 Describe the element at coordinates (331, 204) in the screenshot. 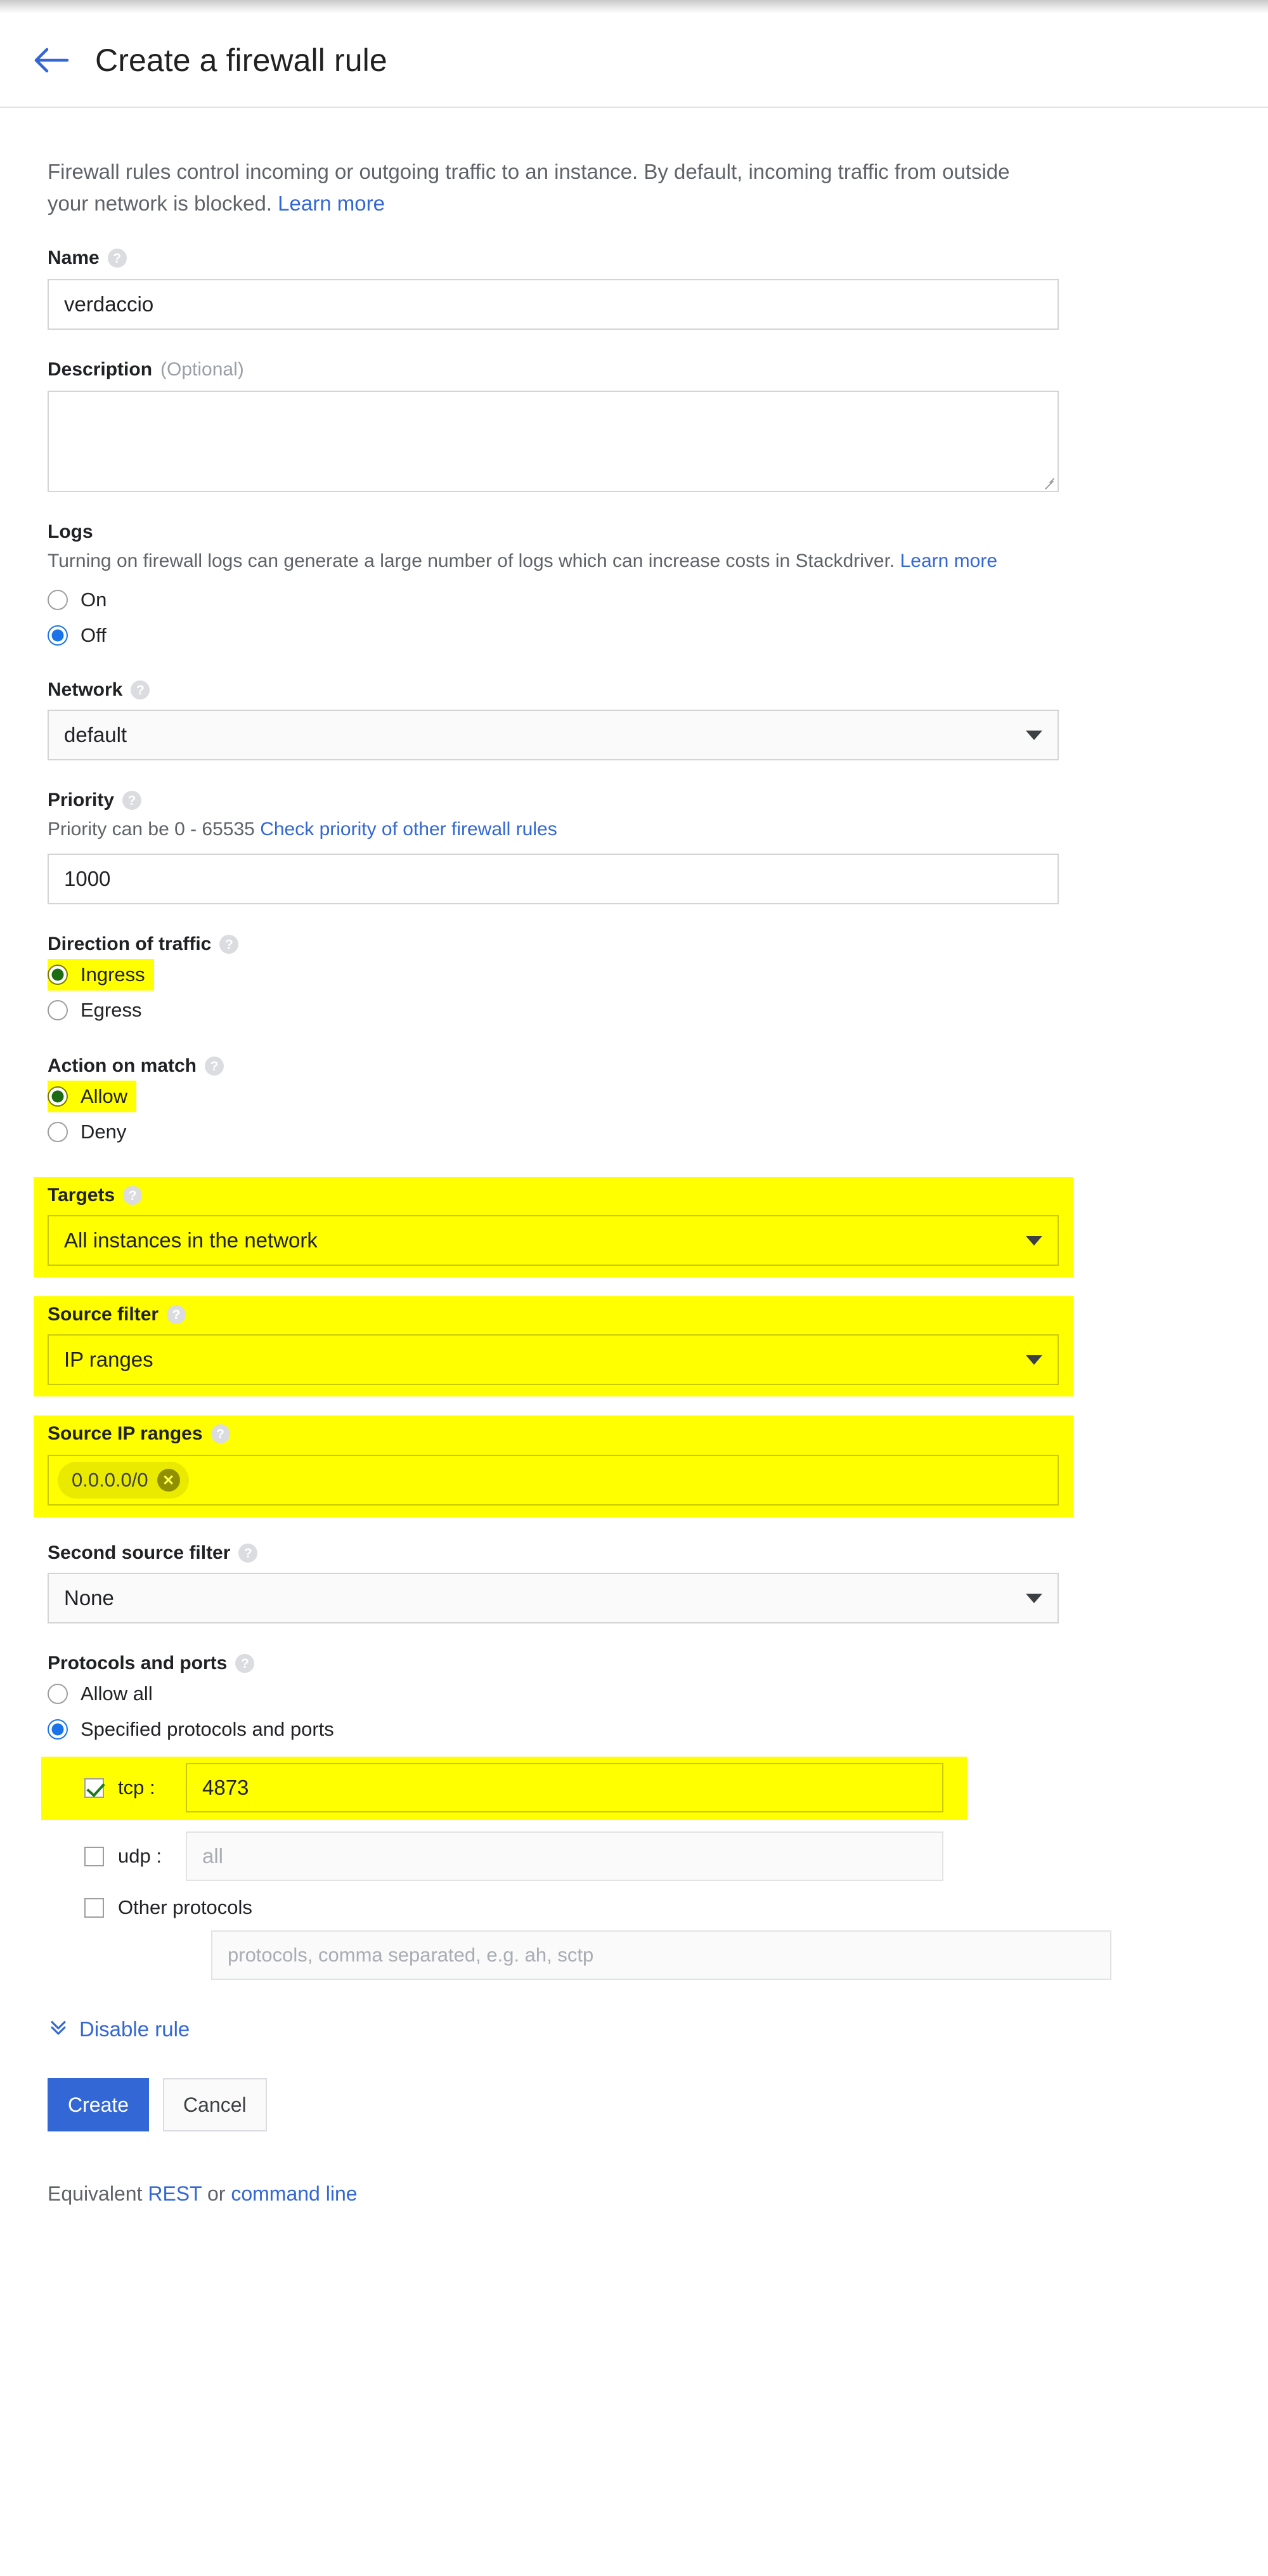

I see `intro-learn-more-link: Learn more` at that location.